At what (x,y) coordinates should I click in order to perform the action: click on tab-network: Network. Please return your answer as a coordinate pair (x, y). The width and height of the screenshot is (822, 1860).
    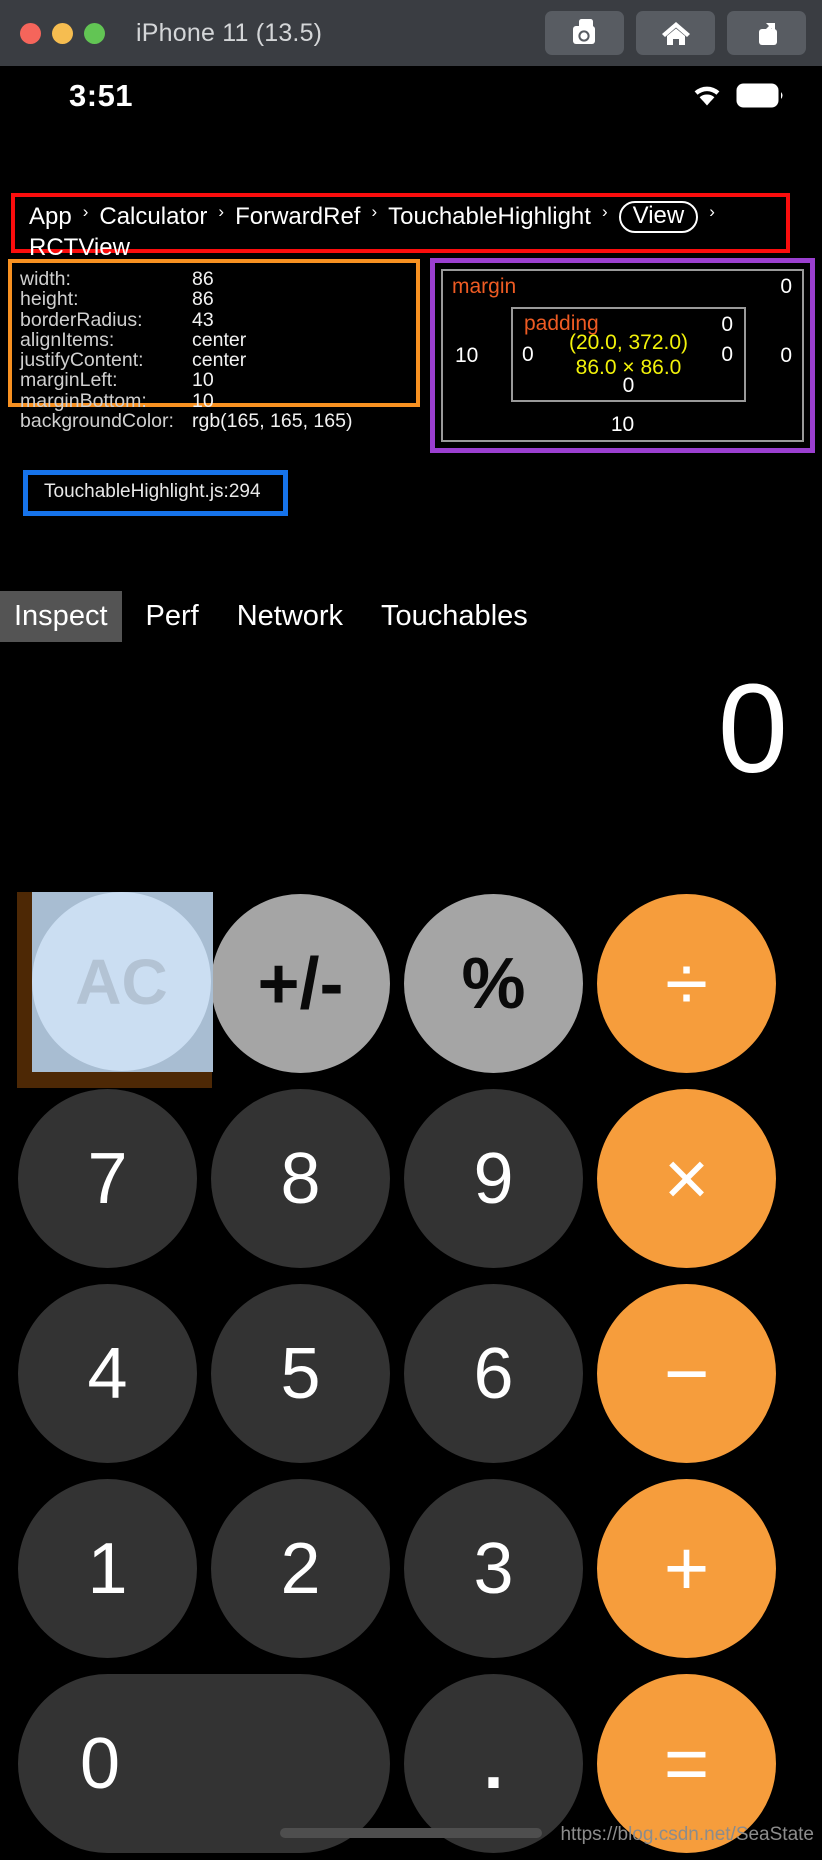
    Looking at the image, I should click on (290, 616).